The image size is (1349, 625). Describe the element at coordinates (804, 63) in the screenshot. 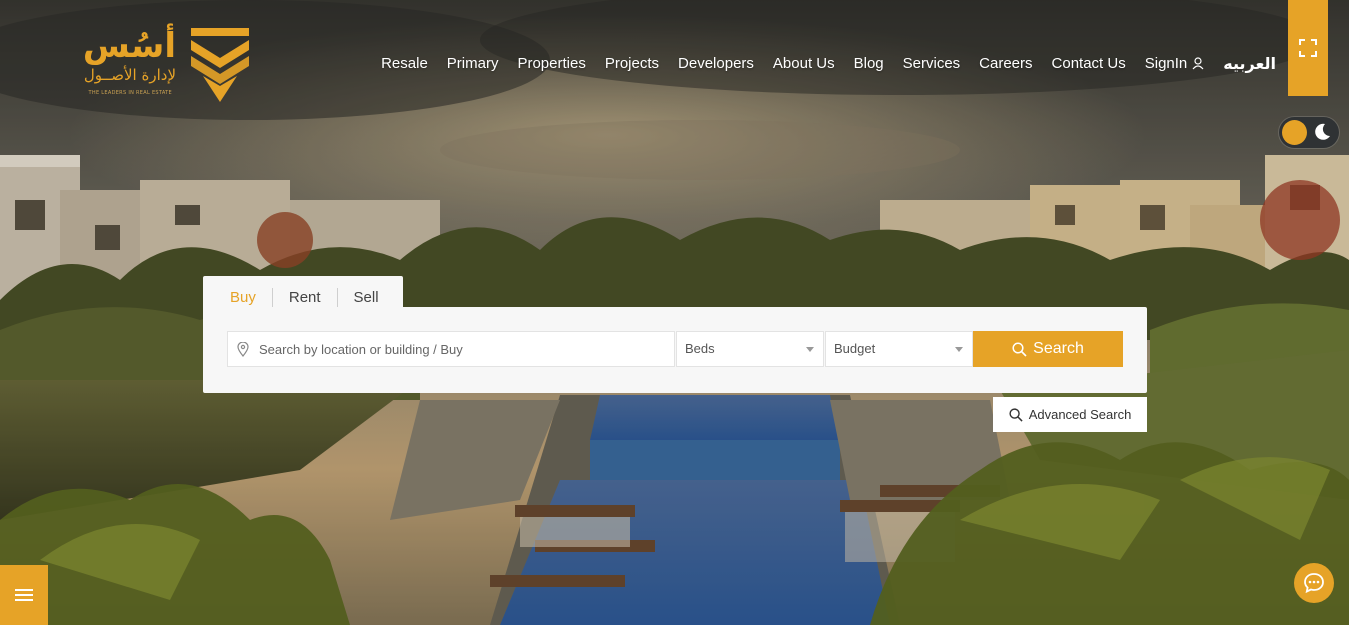

I see `nav-about-us: About Us` at that location.